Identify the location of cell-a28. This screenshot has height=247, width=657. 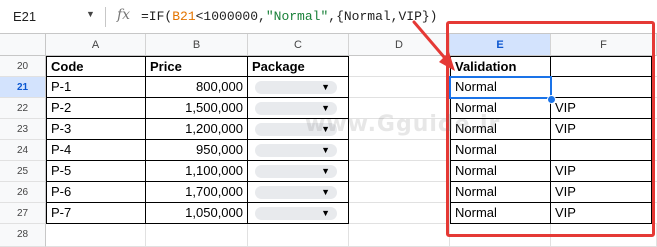
(96, 235).